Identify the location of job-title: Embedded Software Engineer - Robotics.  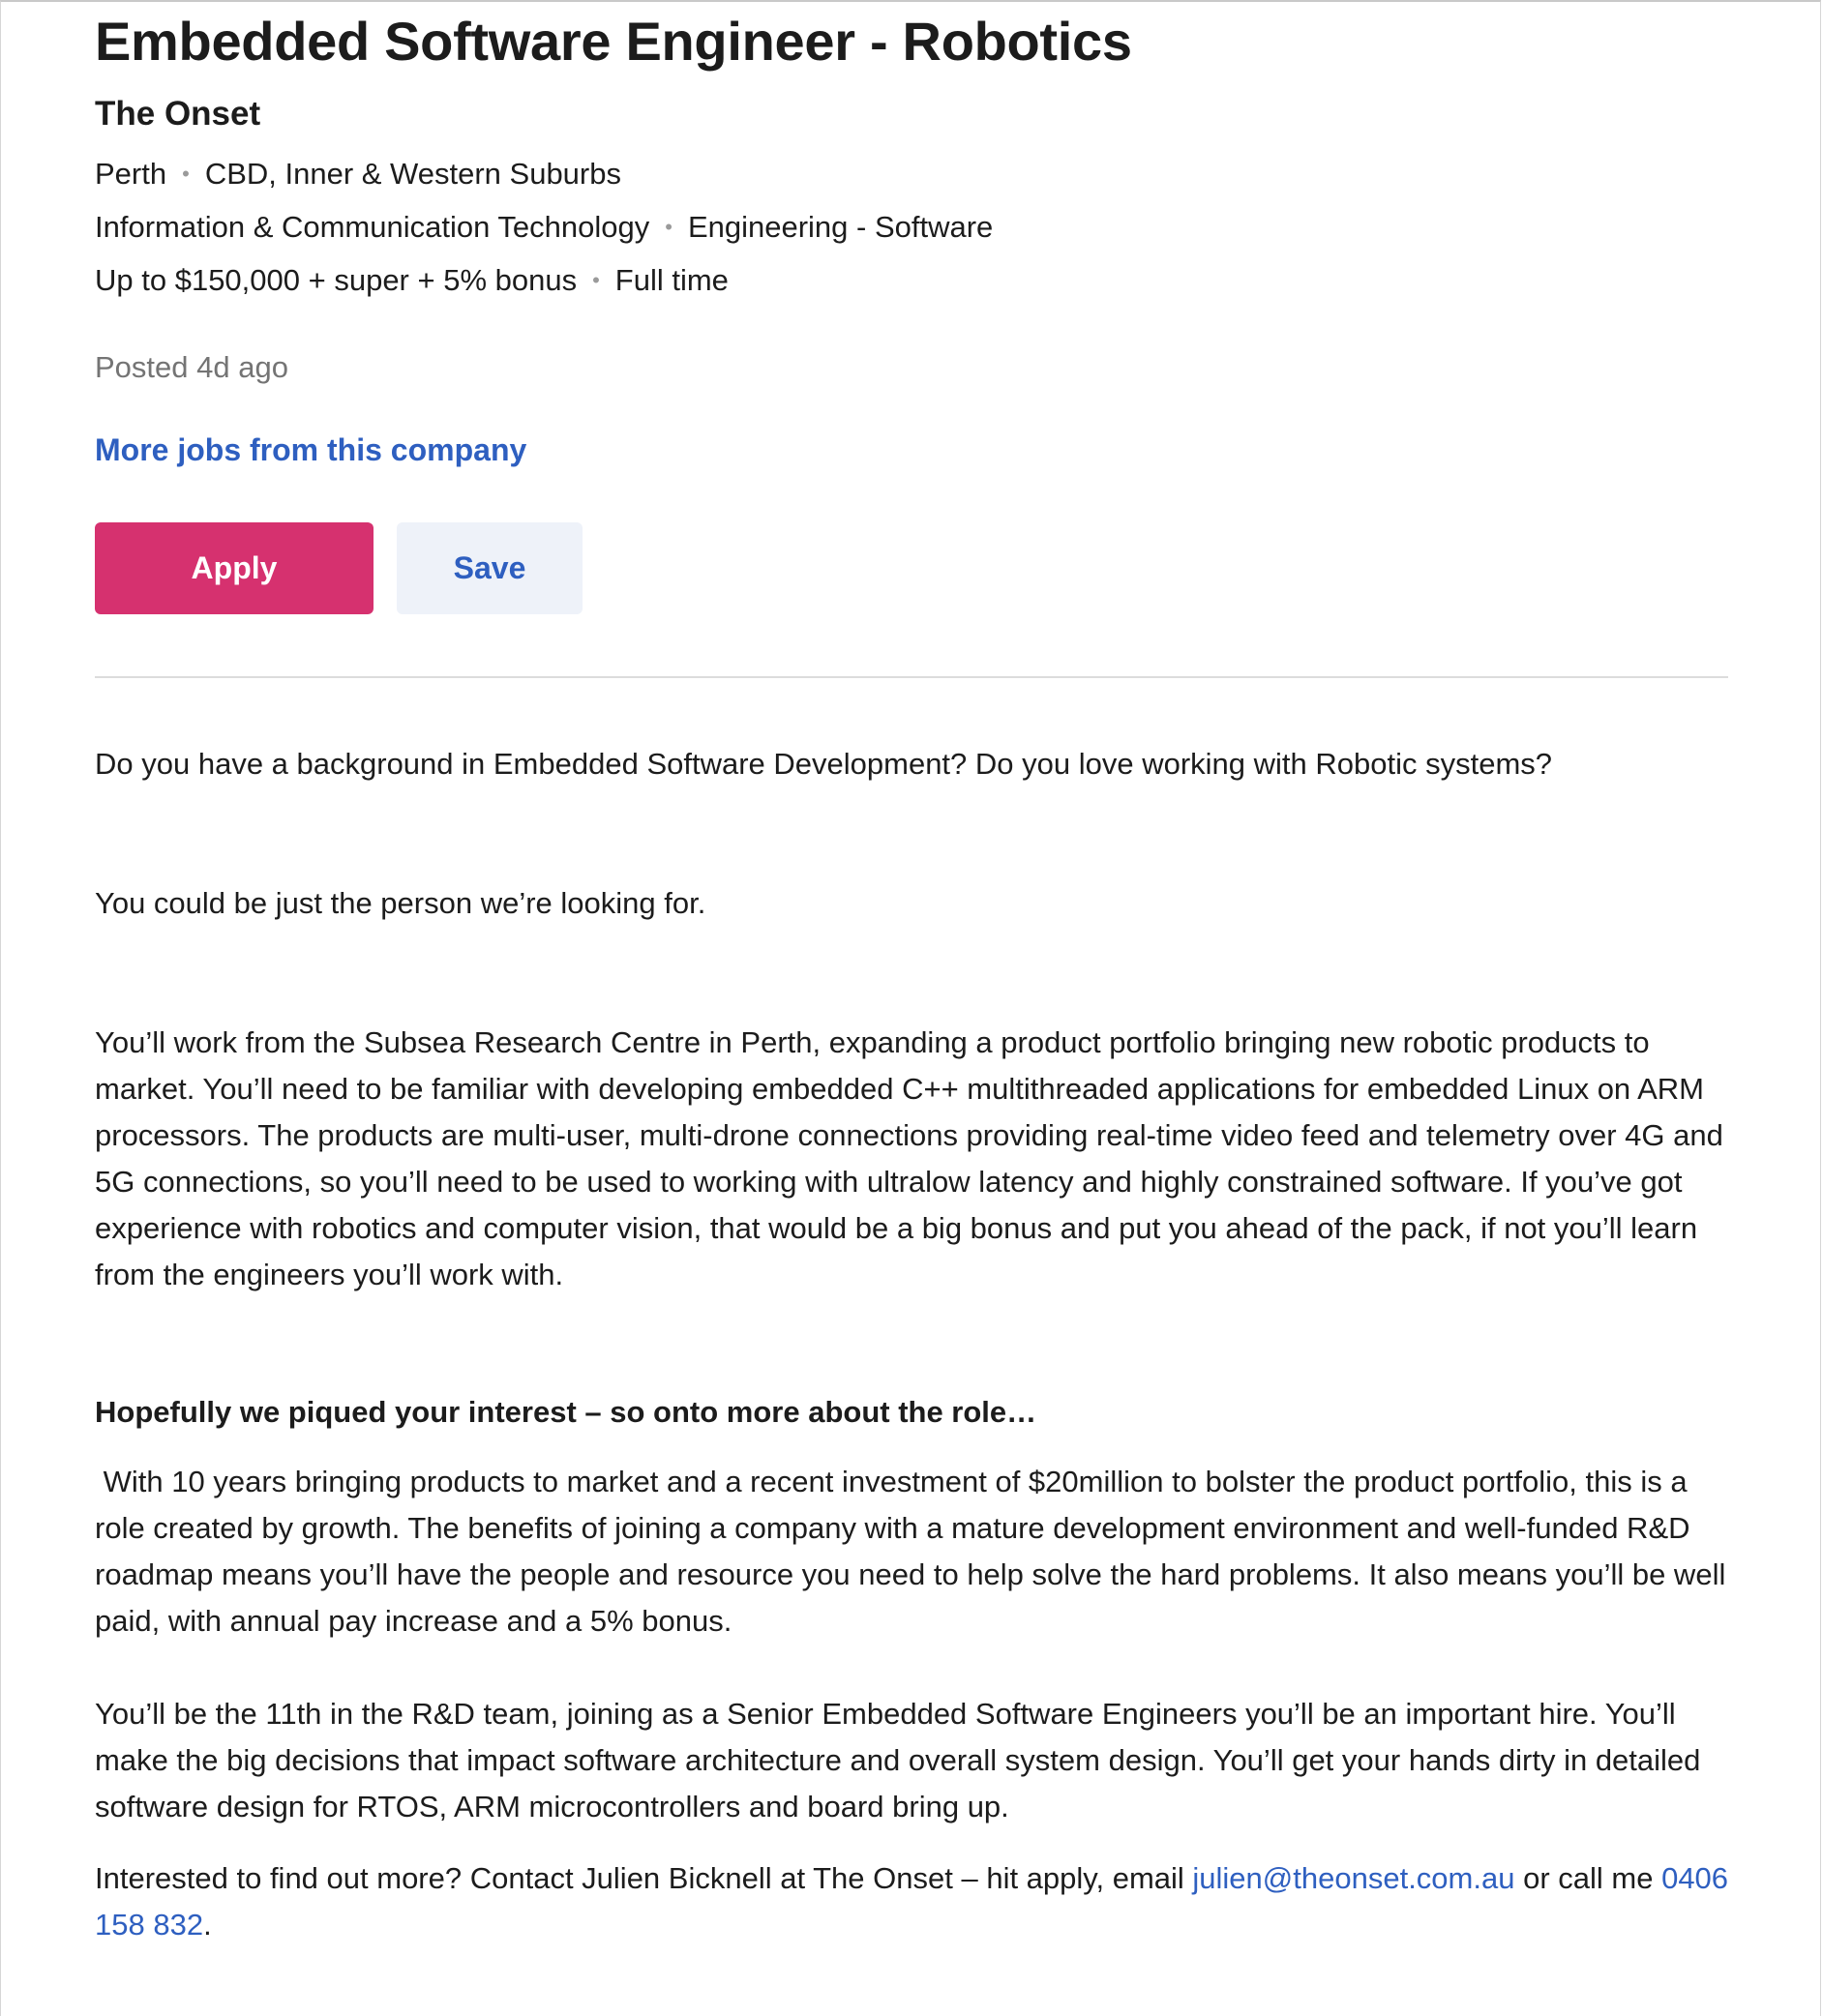
(613, 41).